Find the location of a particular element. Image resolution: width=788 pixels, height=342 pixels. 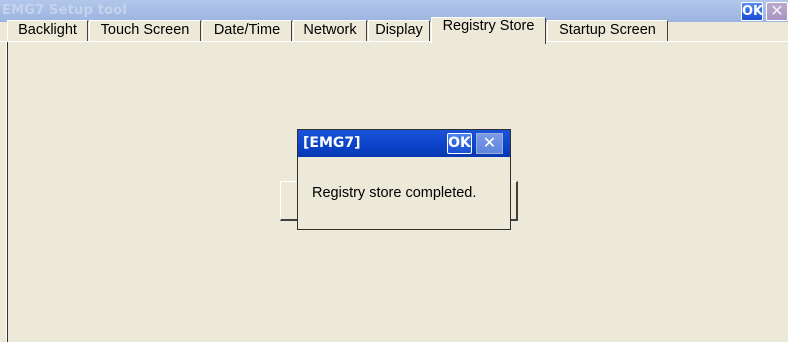

dialog-title: [EMG7] is located at coordinates (332, 143).